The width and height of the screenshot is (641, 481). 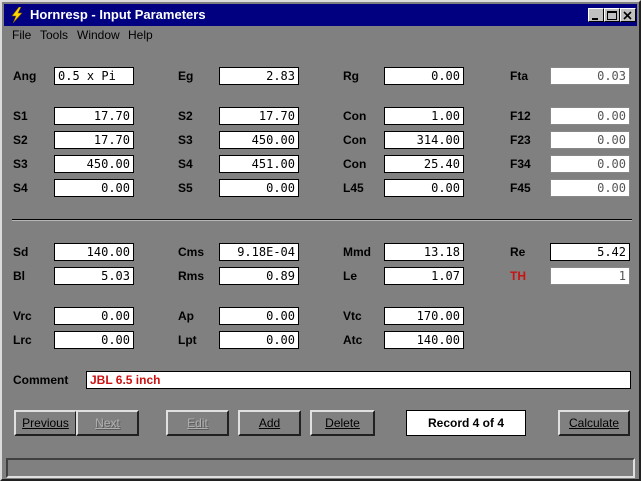 I want to click on label-re: Re, so click(x=518, y=252).